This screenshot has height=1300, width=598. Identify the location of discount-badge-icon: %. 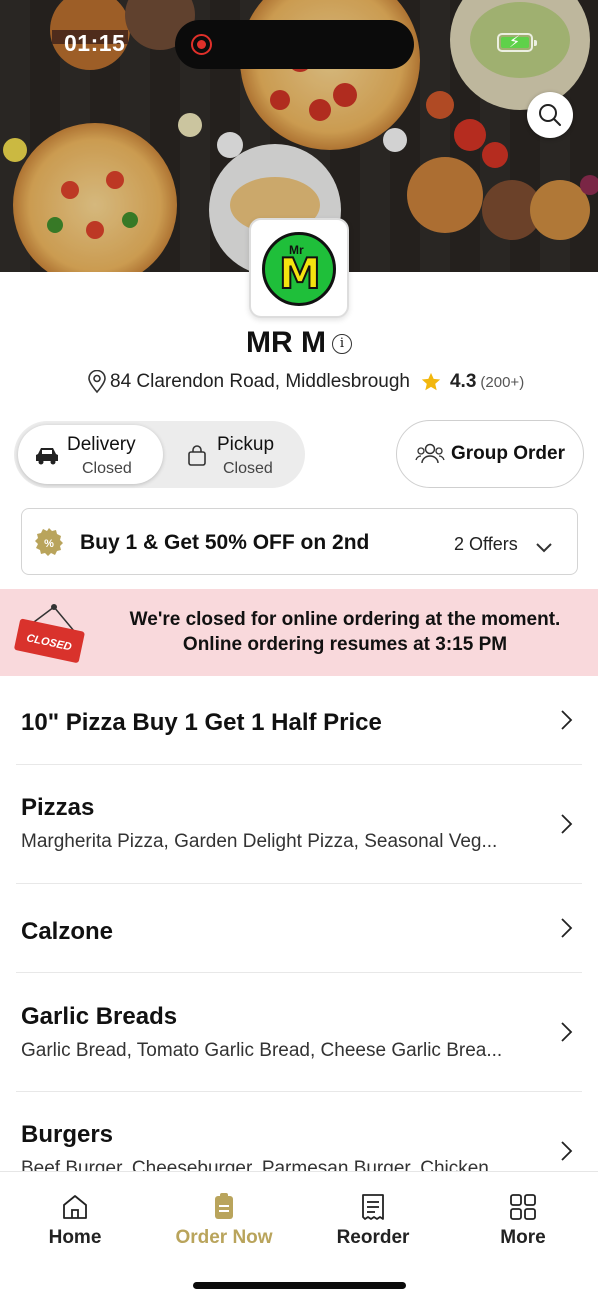
(49, 542).